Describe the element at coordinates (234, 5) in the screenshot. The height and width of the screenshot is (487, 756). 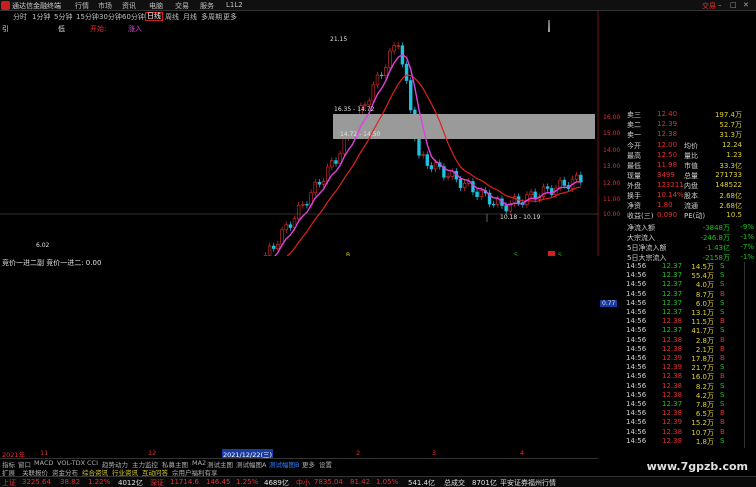
I see `menu-l1l2: L1L2` at that location.